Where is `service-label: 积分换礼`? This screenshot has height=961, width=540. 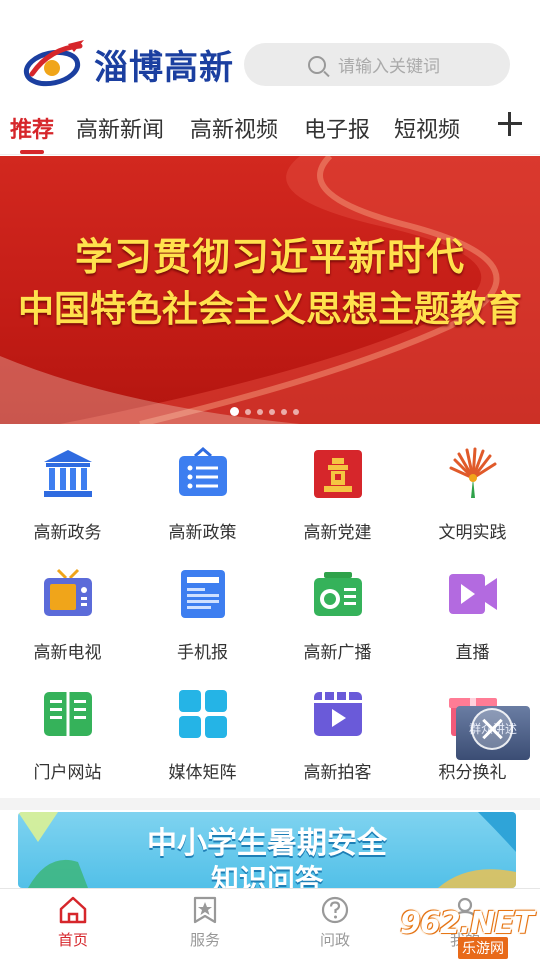
service-label: 积分换礼 is located at coordinates (472, 773).